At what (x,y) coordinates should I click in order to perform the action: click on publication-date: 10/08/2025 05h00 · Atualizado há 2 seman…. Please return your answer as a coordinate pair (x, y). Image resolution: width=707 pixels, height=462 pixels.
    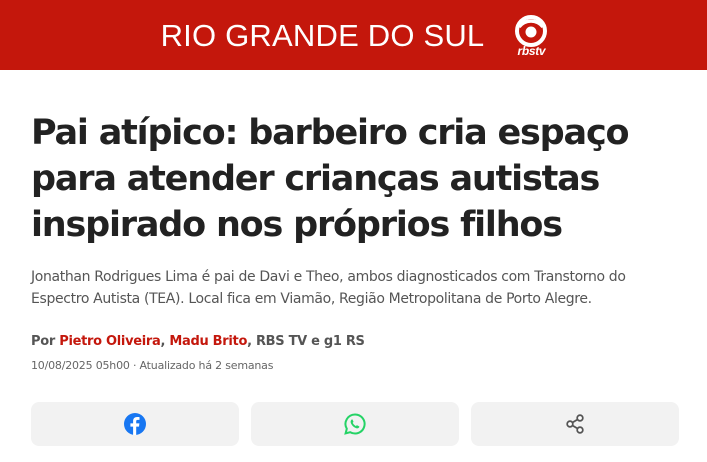
    Looking at the image, I should click on (152, 365).